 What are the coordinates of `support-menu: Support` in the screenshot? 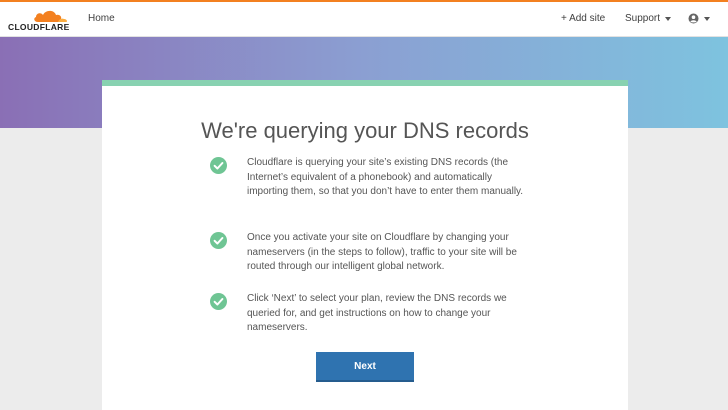 It's located at (648, 18).